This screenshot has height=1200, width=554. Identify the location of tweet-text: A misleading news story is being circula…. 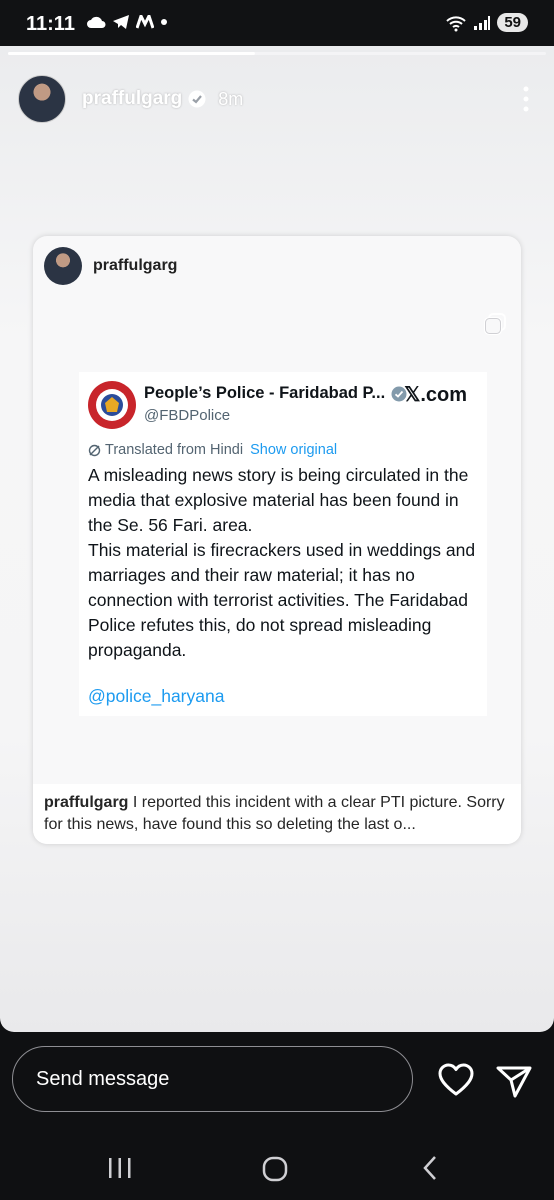
(282, 562).